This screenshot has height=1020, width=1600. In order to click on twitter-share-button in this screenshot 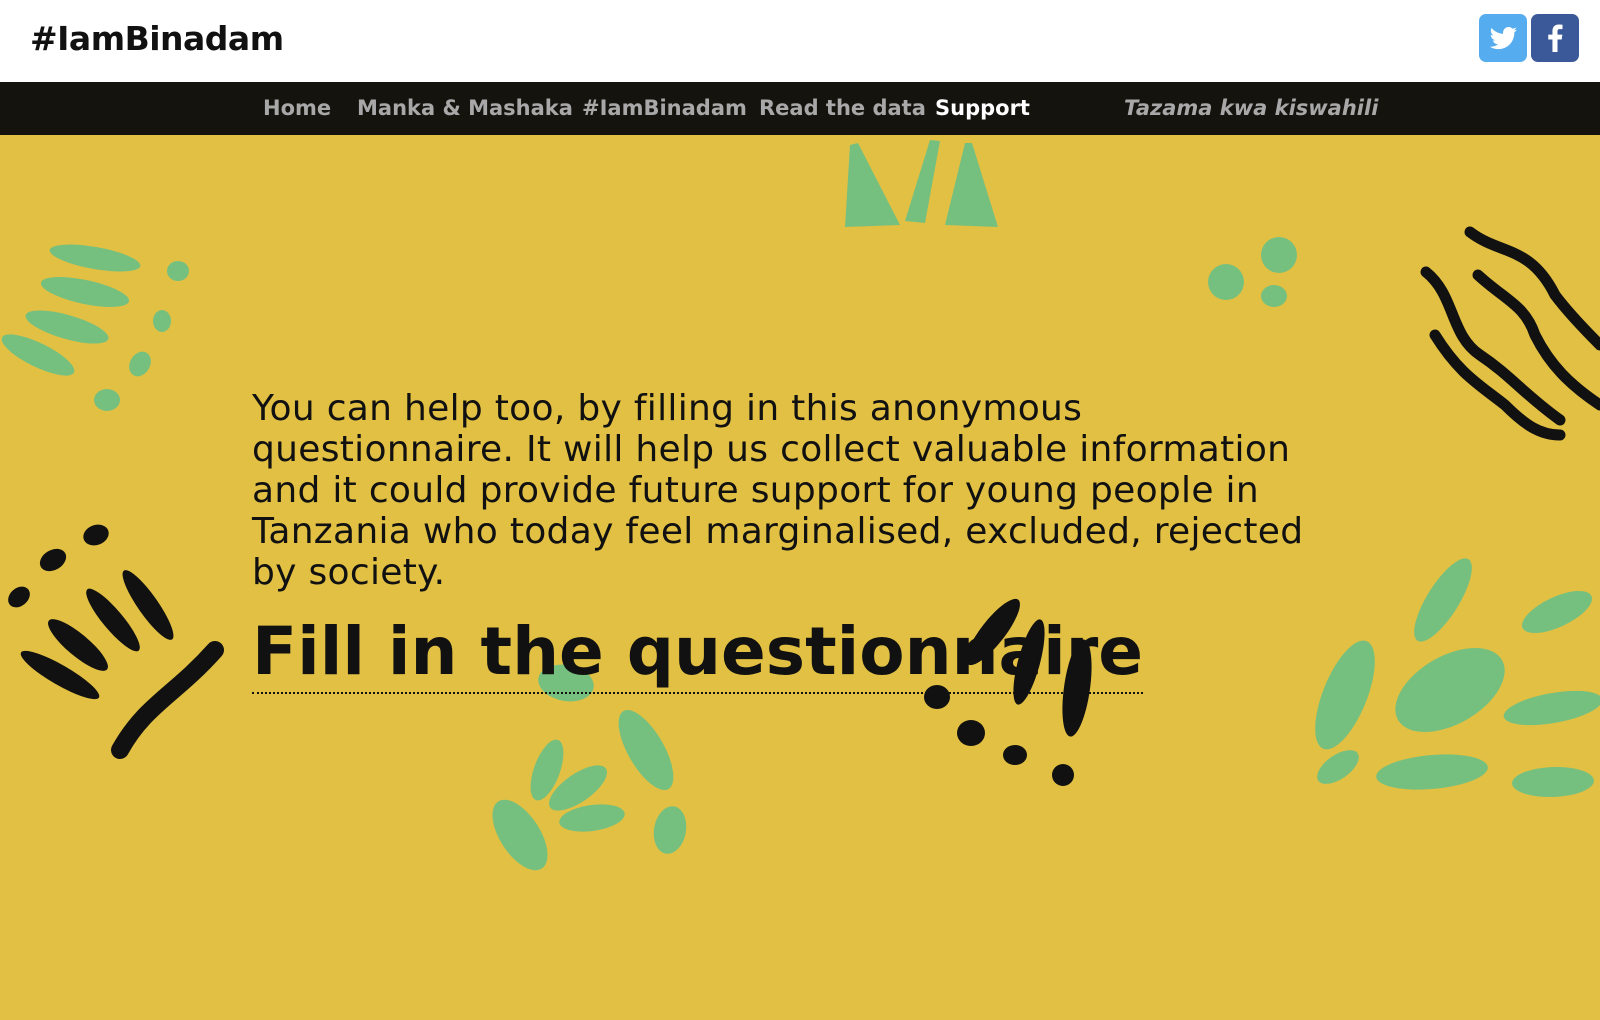, I will do `click(1503, 38)`.